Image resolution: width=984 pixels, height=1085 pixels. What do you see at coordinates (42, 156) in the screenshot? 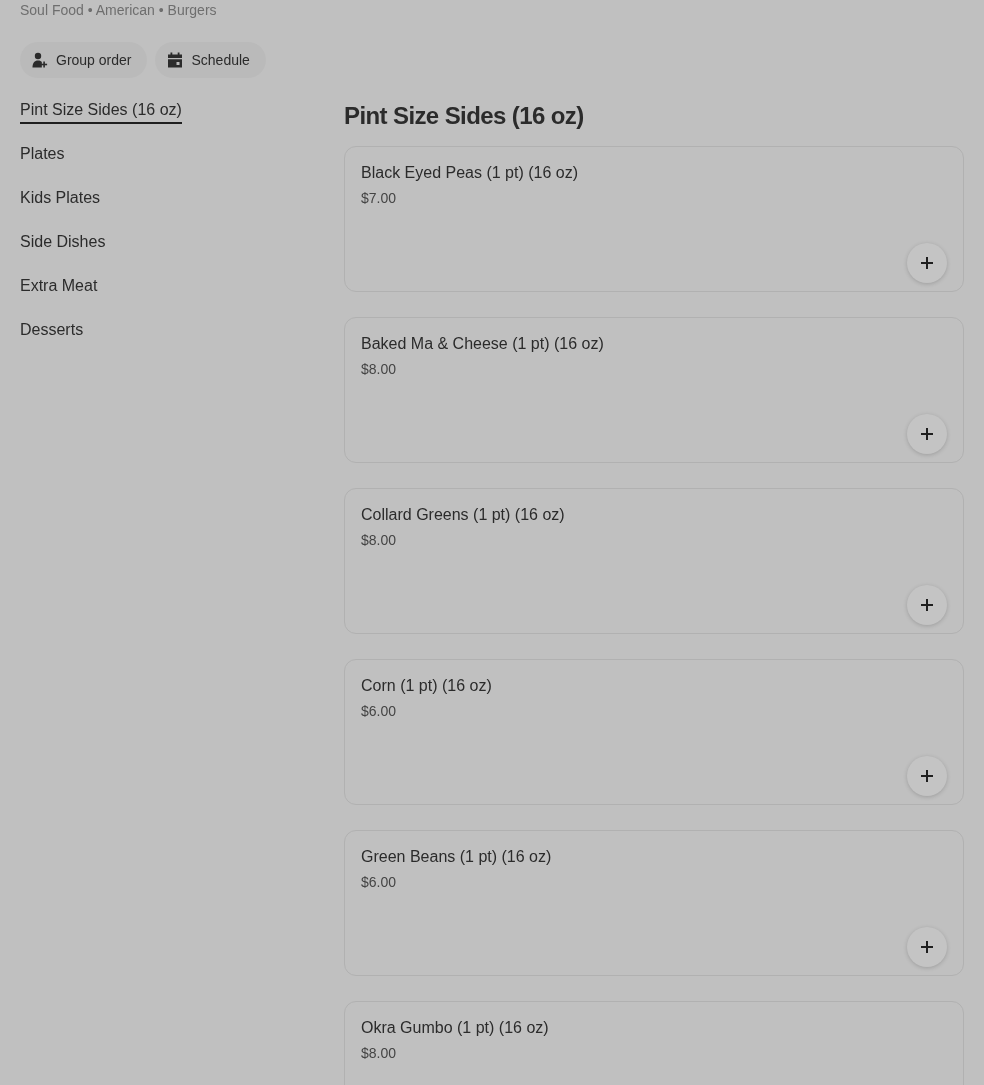
I see `category-link: Plates` at bounding box center [42, 156].